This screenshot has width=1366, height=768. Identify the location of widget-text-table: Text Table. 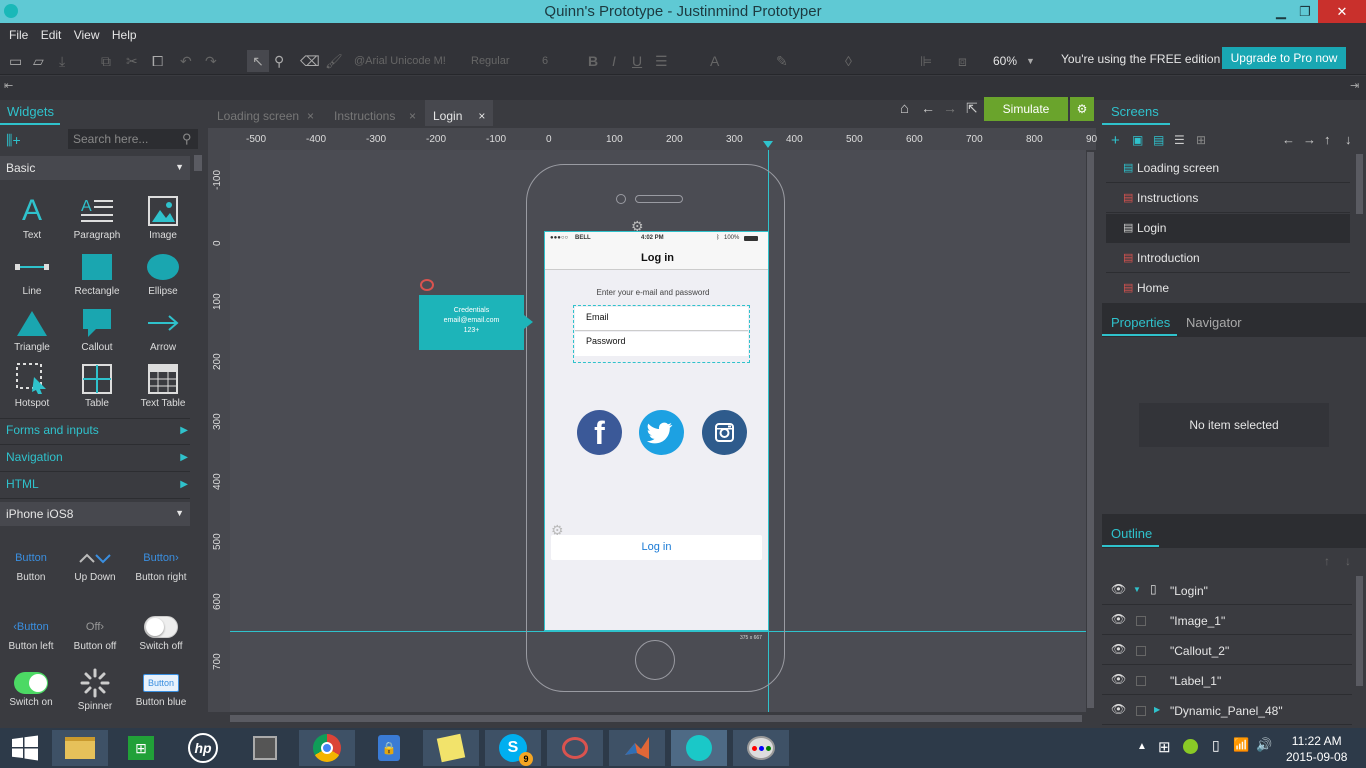
(163, 385).